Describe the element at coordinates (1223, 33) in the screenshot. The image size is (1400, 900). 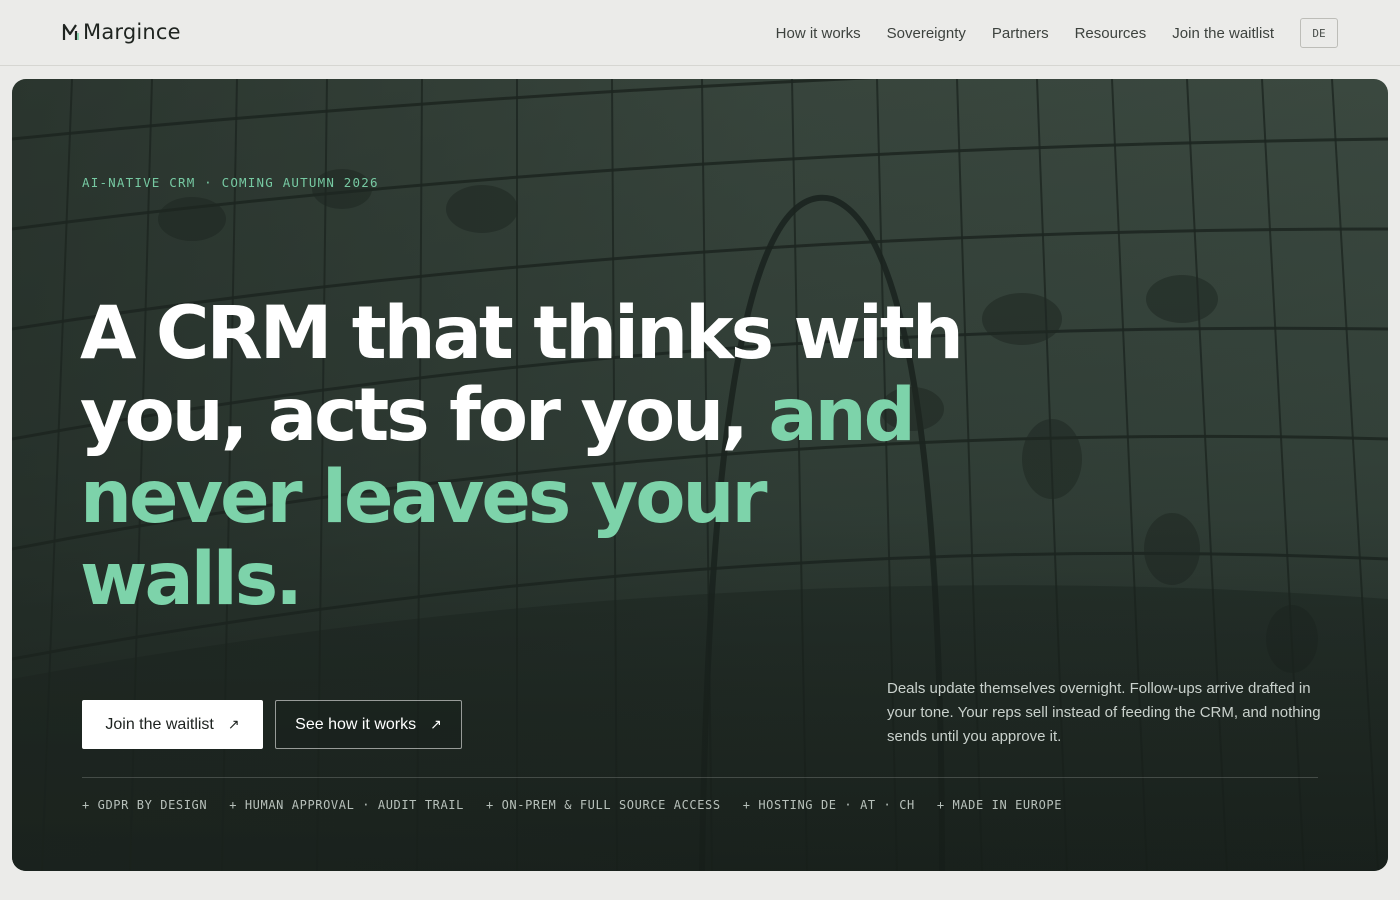
I see `nav-join-waitlist: Join the waitlist` at that location.